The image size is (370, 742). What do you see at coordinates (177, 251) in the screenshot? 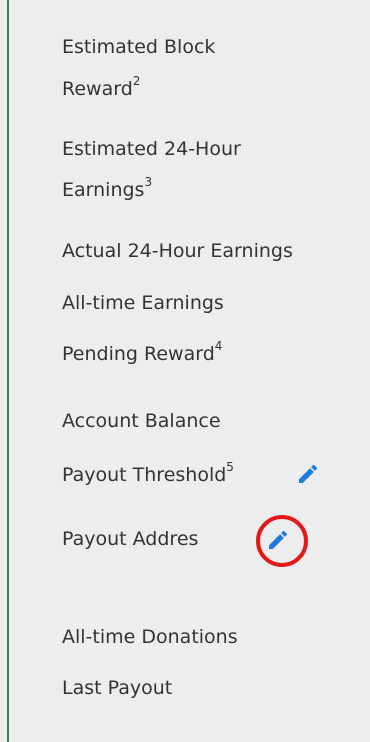
I see `actual-24h-earnings-label: Actual 24-Hour Earnings` at bounding box center [177, 251].